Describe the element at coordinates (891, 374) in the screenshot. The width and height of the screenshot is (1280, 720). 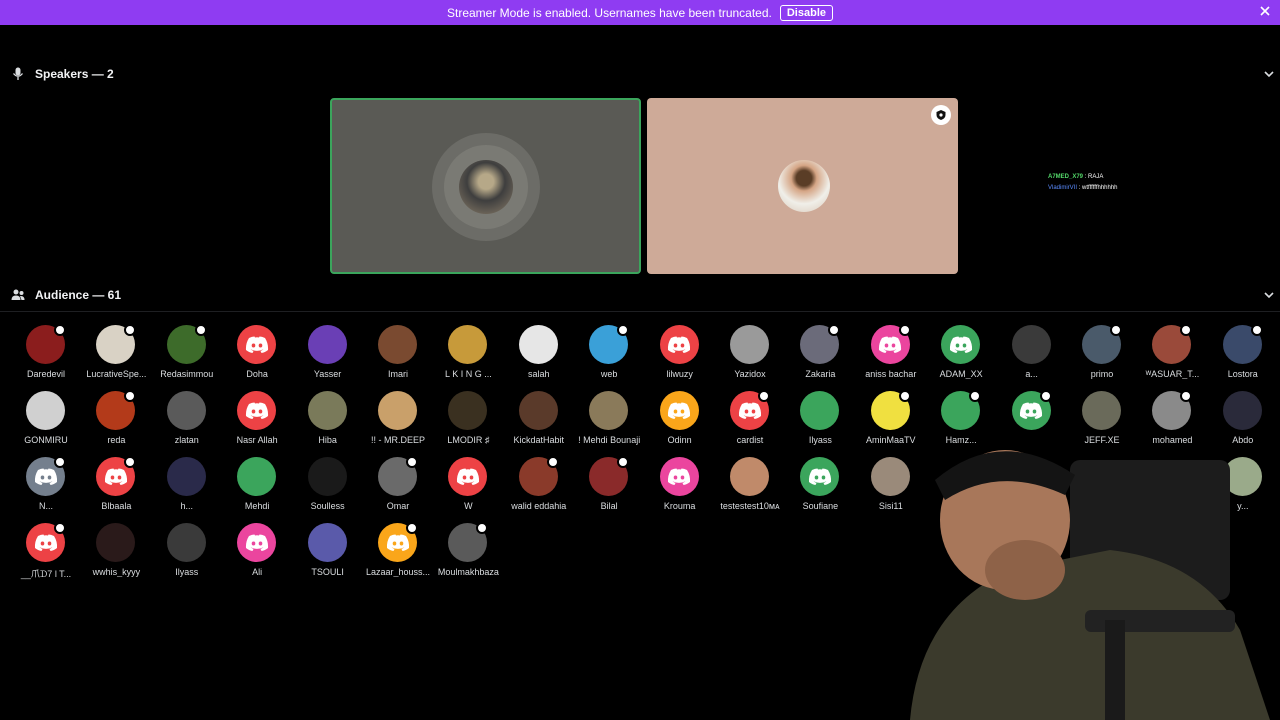
I see `member-name: aniss bachar` at that location.